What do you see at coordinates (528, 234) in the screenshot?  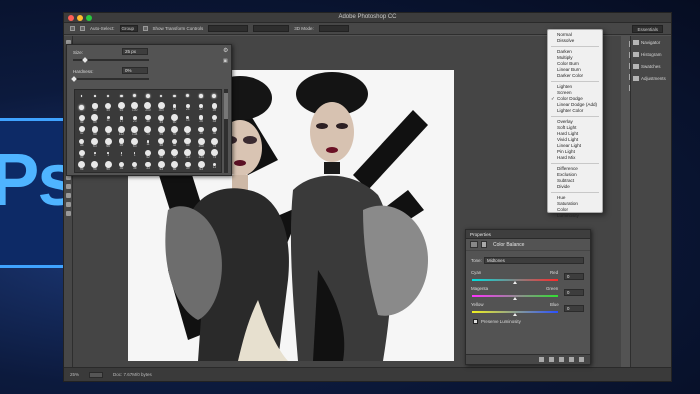 I see `properties-header: Properties` at bounding box center [528, 234].